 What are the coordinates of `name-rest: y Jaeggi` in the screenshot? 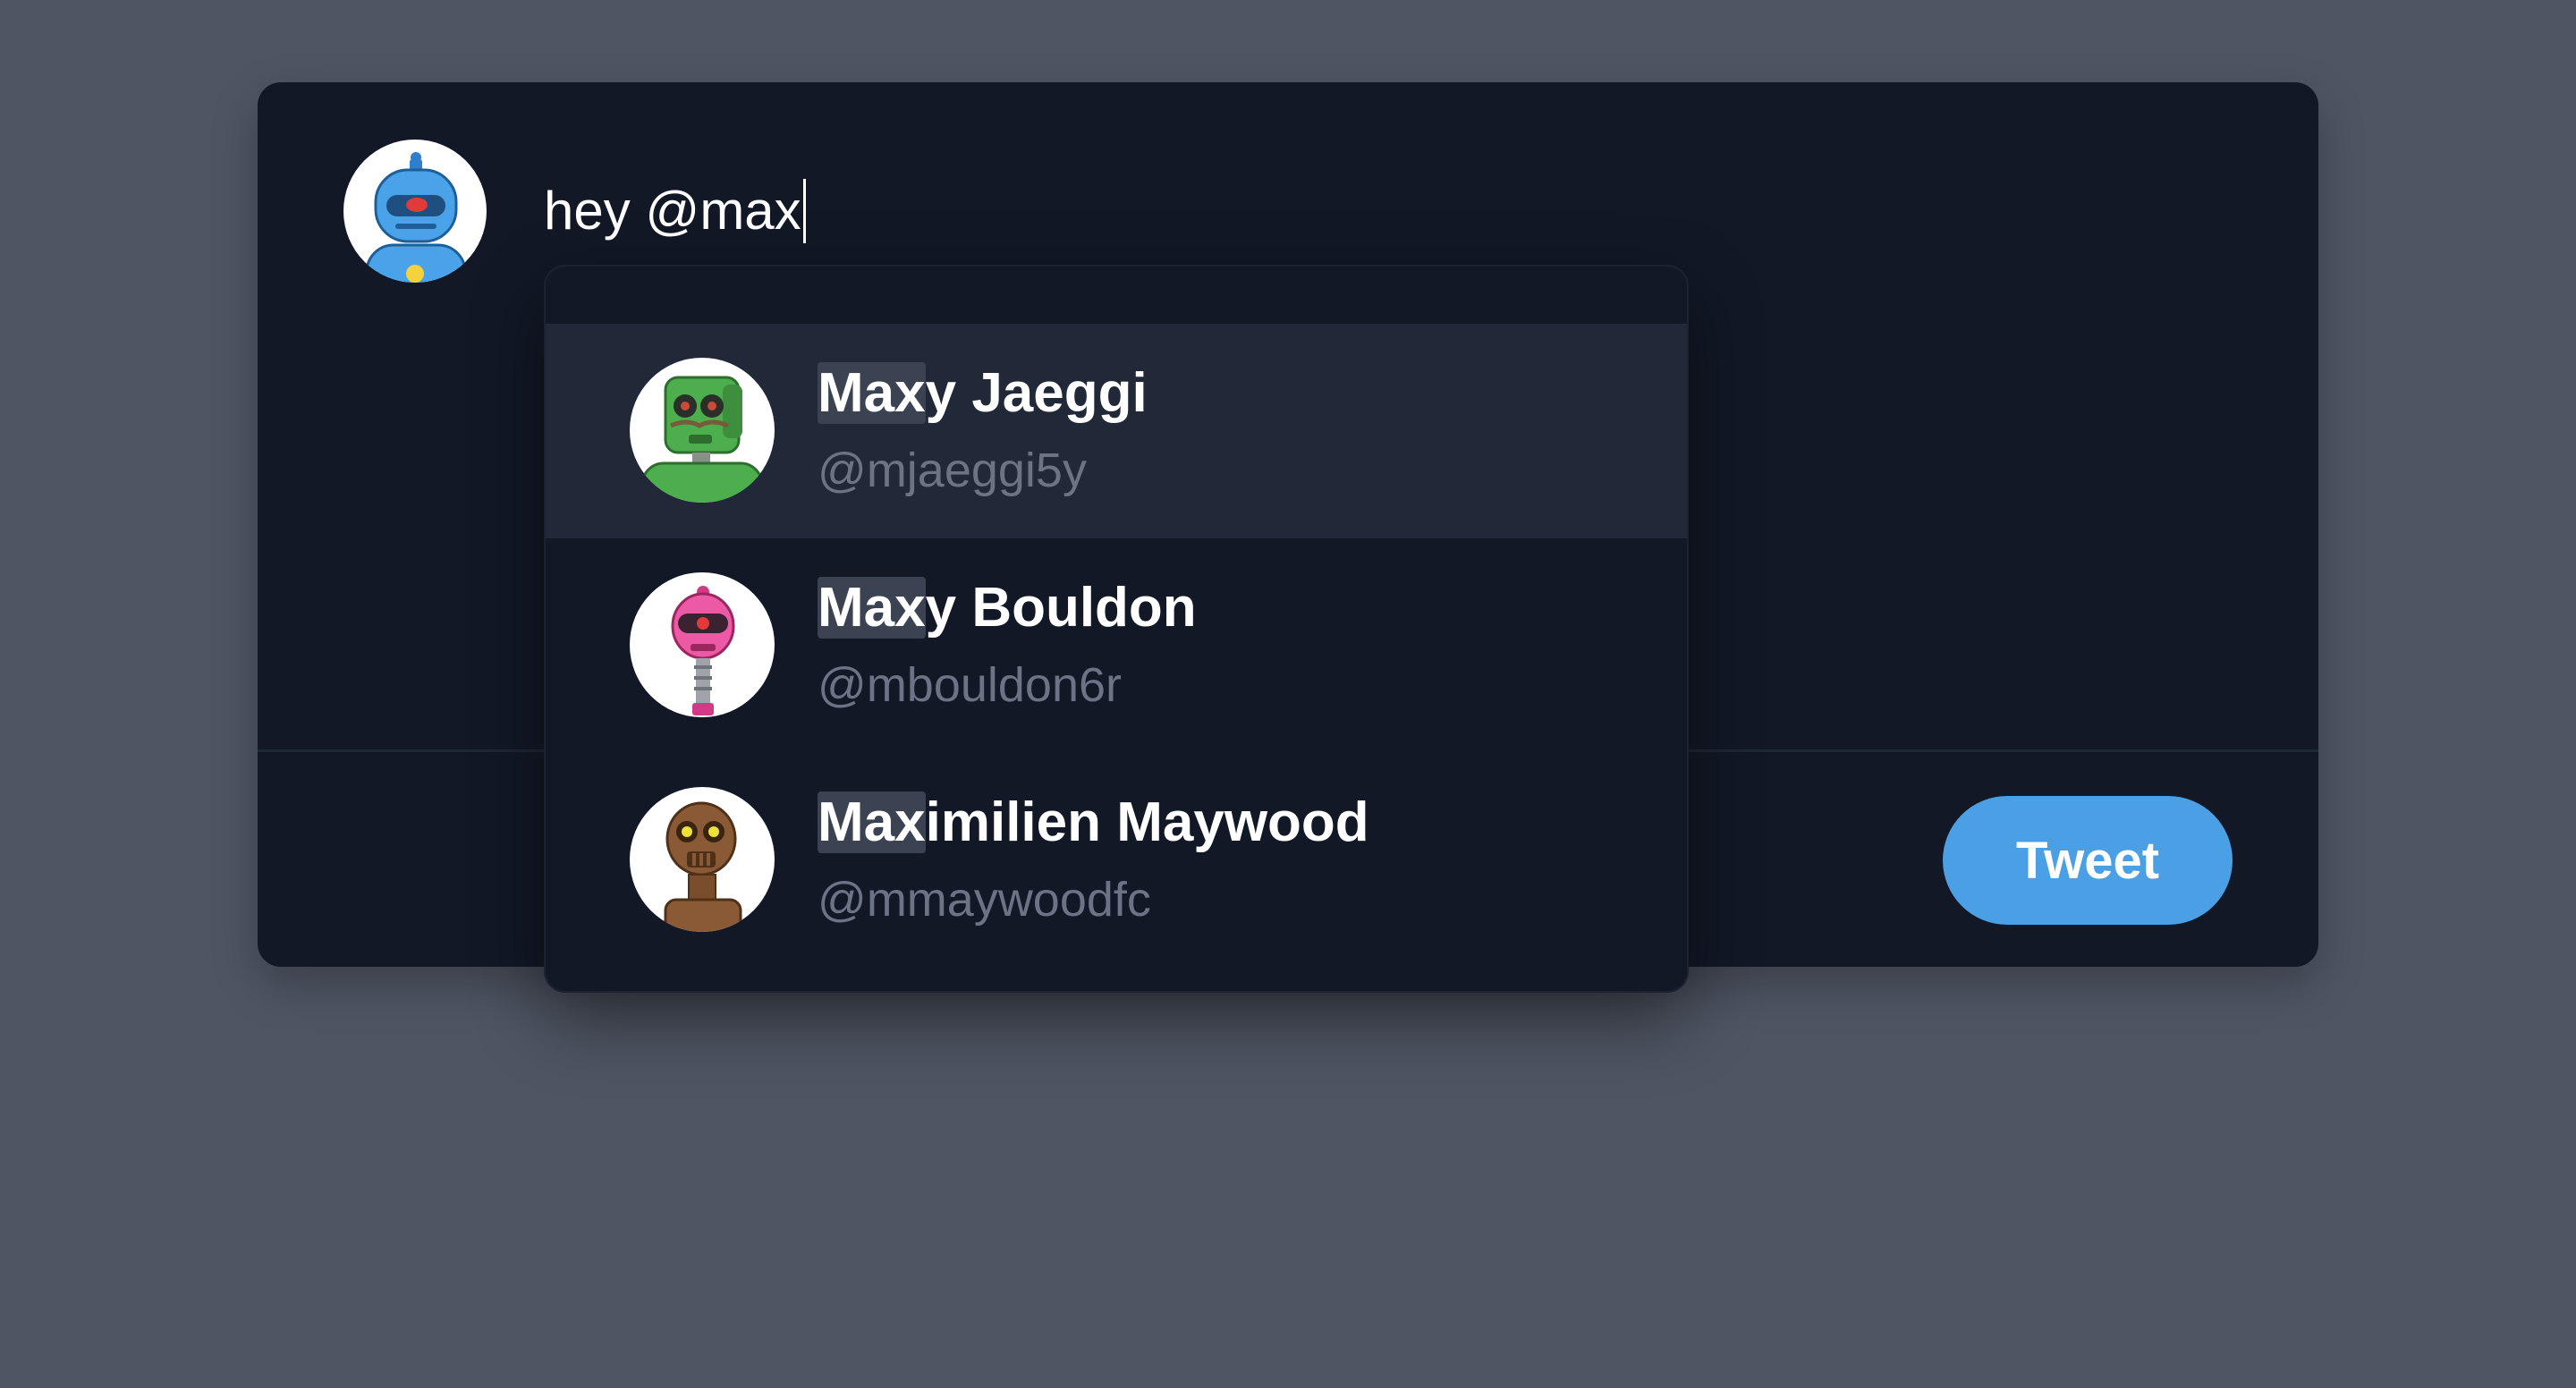 It's located at (1036, 393).